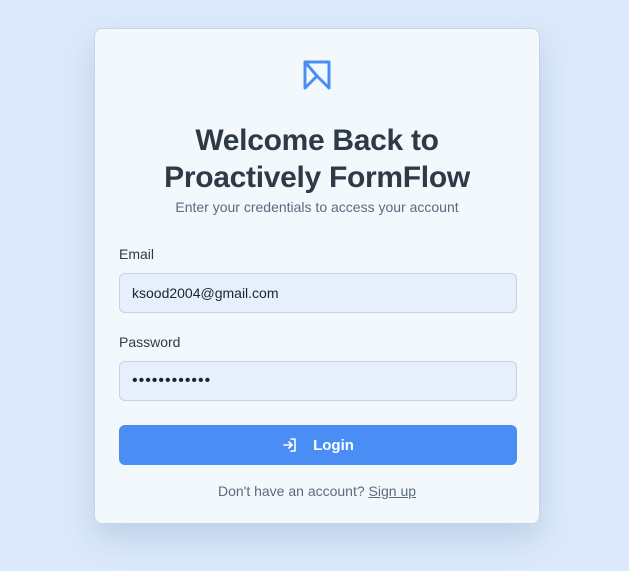 The height and width of the screenshot is (571, 629). I want to click on email-field, so click(318, 293).